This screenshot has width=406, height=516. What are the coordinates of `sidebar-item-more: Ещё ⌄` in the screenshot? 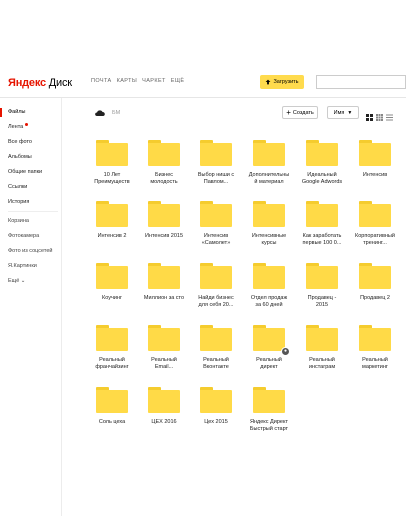 It's located at (16, 281).